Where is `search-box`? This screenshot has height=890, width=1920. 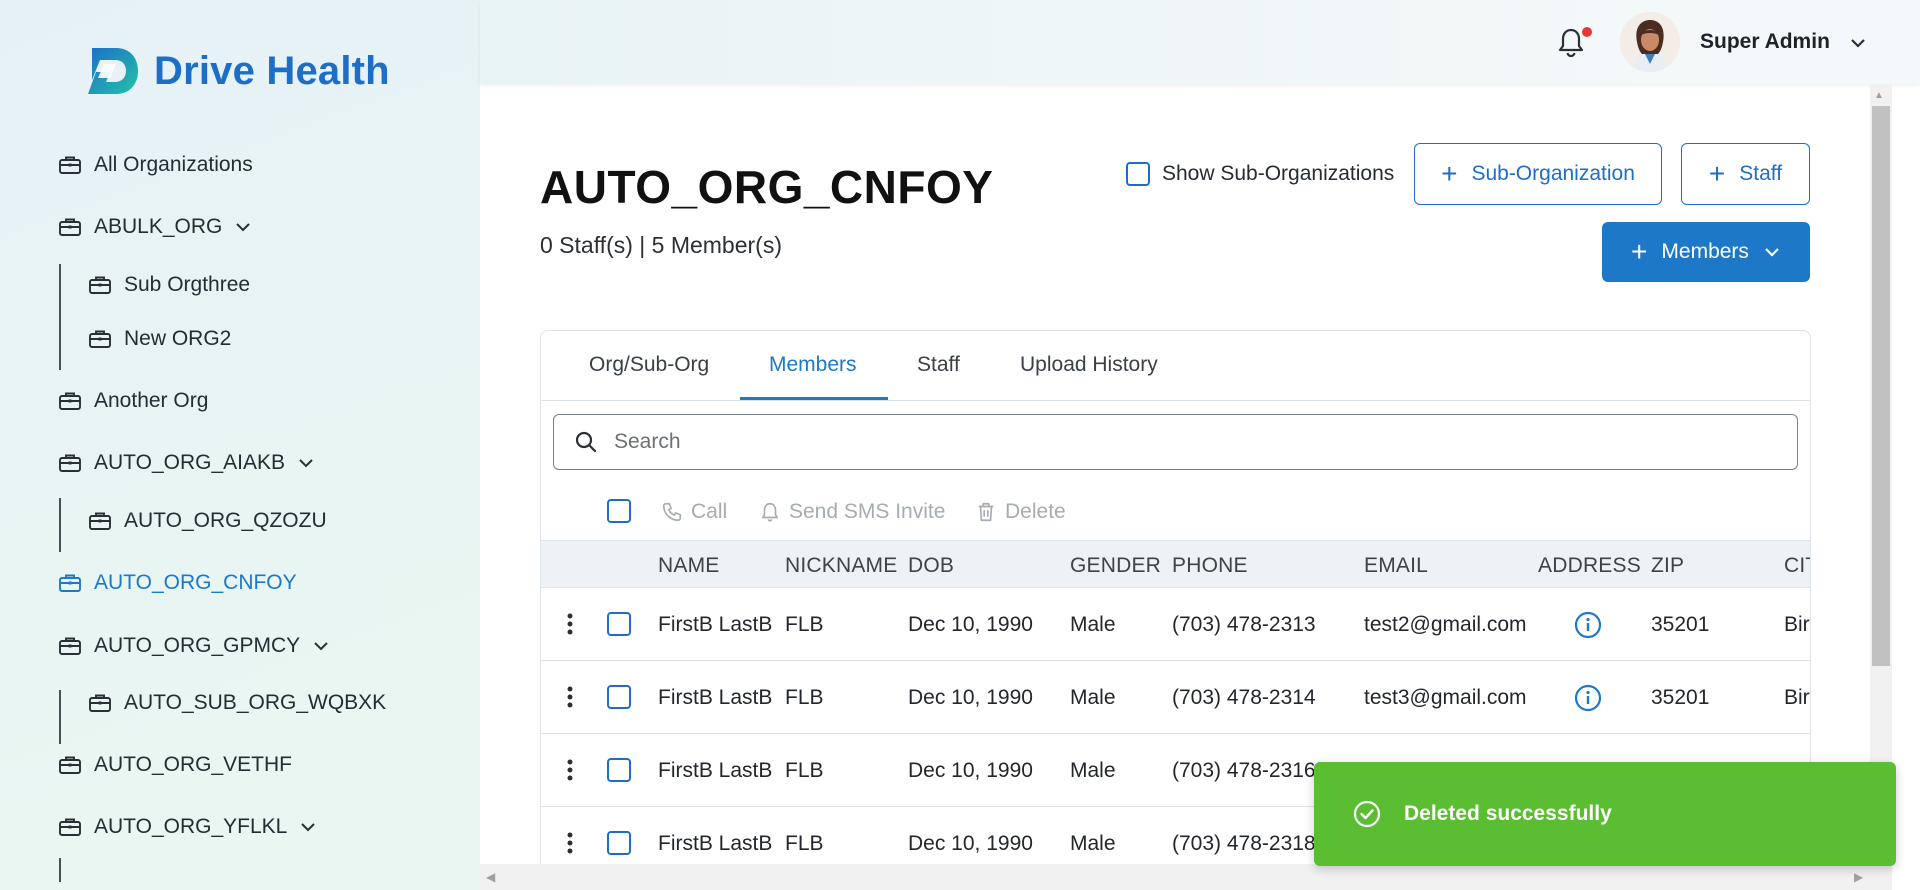 search-box is located at coordinates (1175, 442).